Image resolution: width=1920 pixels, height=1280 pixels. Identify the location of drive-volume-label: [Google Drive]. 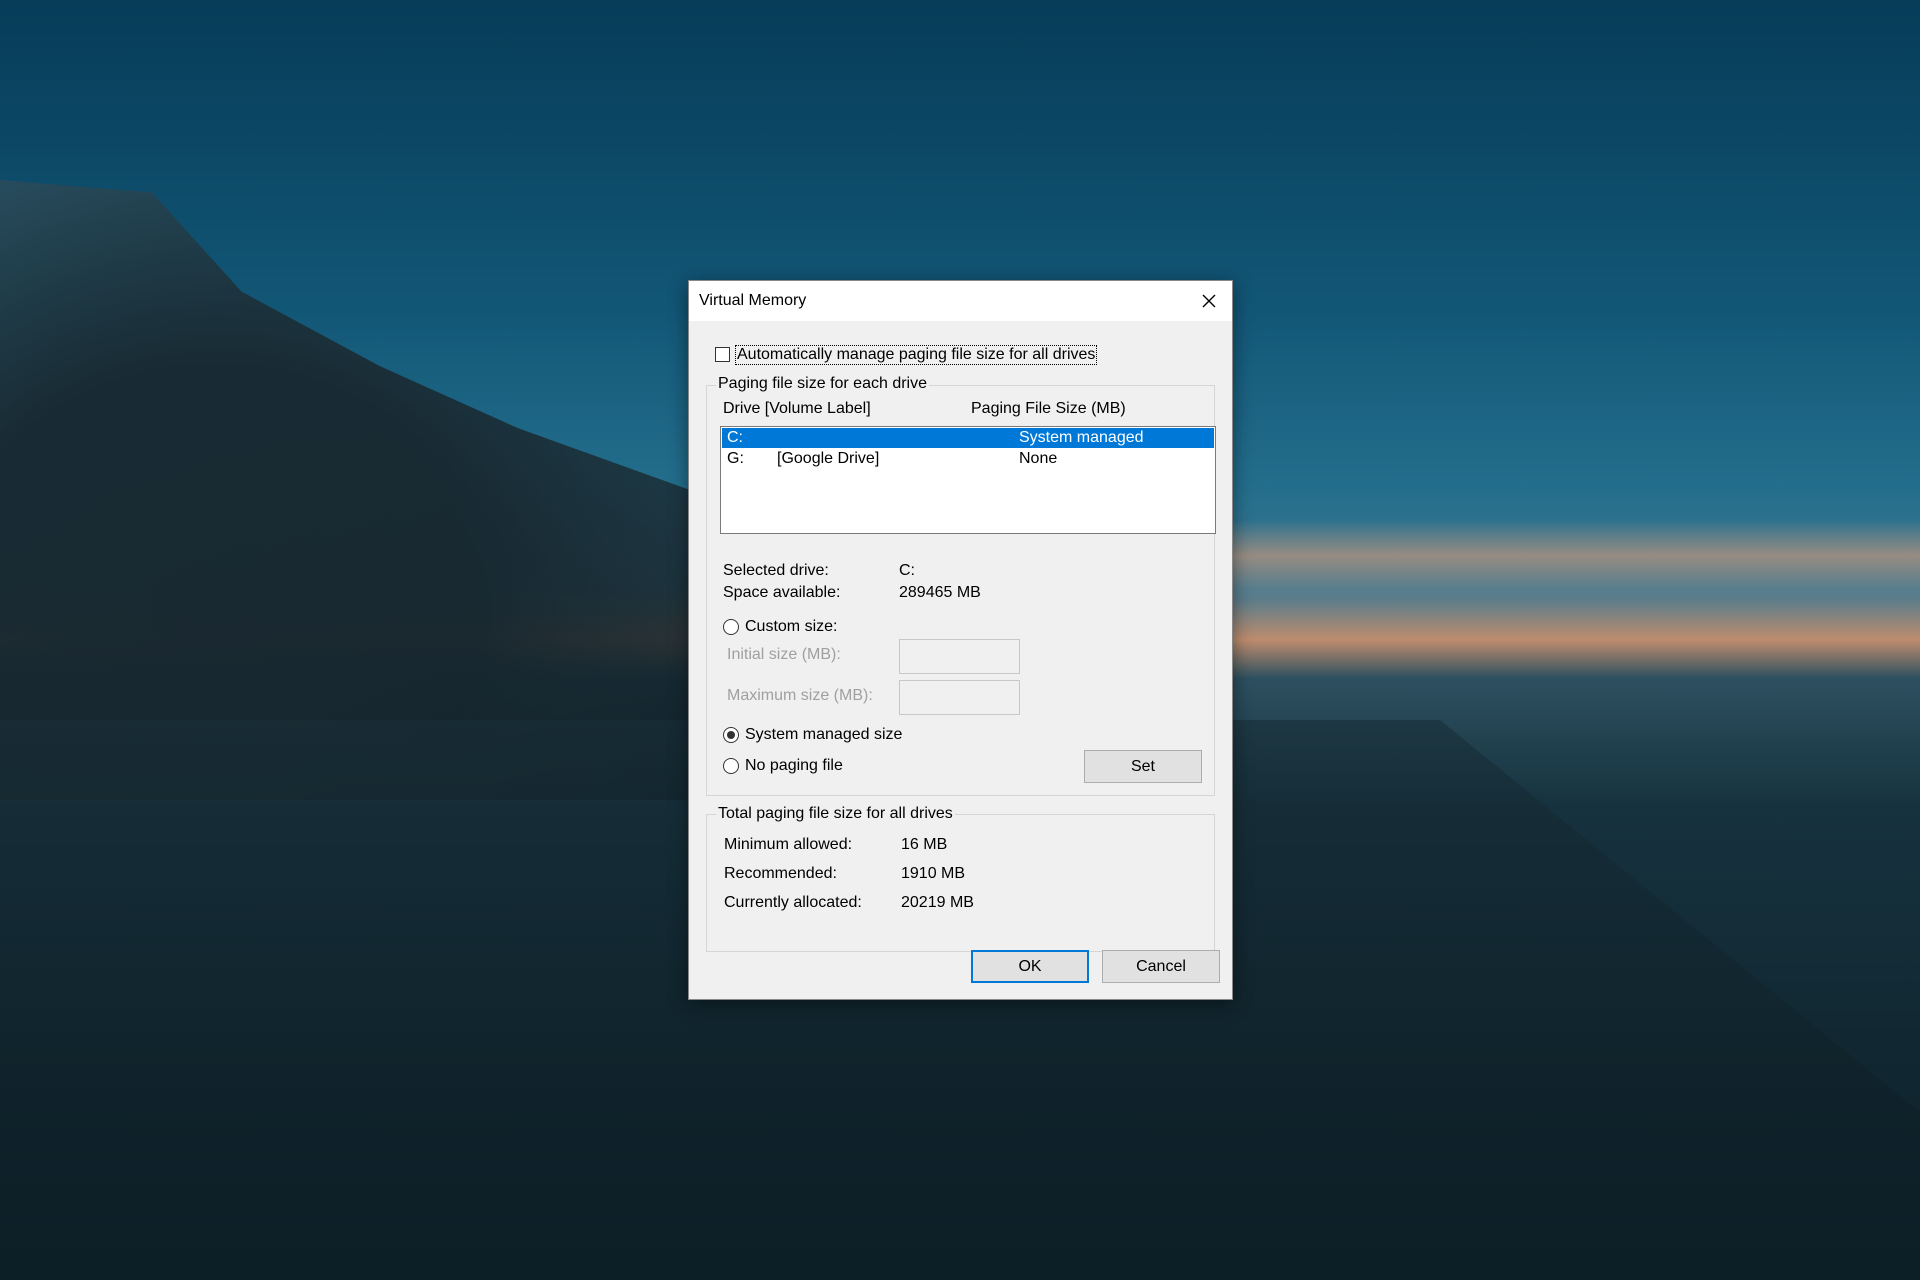
(828, 458).